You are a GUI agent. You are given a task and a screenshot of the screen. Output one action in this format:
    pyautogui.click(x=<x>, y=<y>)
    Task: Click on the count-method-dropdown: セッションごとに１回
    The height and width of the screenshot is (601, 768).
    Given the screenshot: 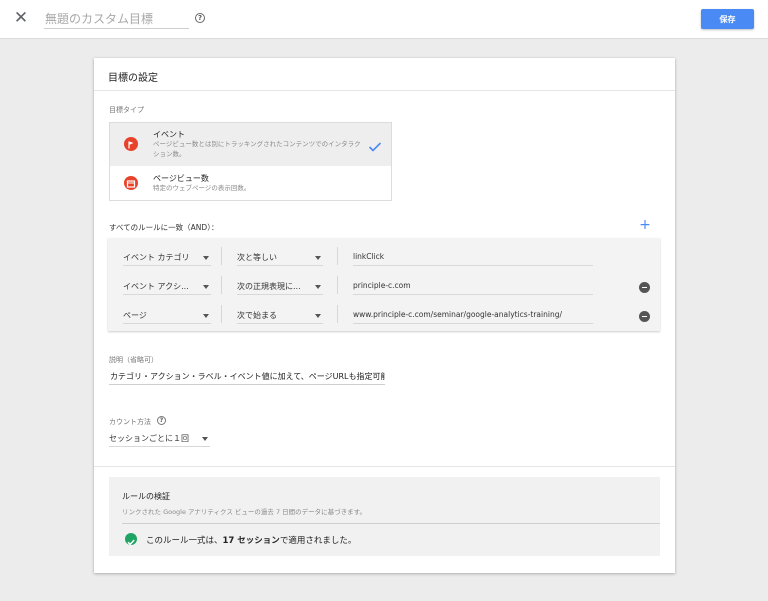 What is the action you would take?
    pyautogui.click(x=159, y=438)
    